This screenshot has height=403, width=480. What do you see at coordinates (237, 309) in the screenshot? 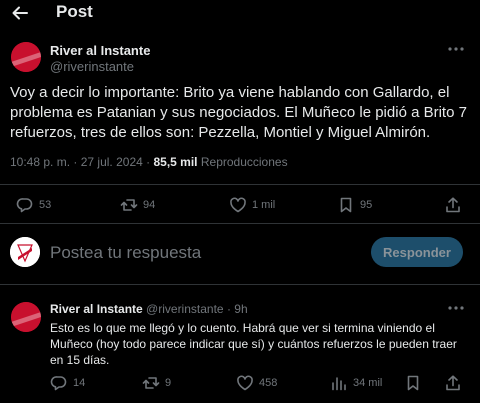
I see `reply-age: · 9h` at bounding box center [237, 309].